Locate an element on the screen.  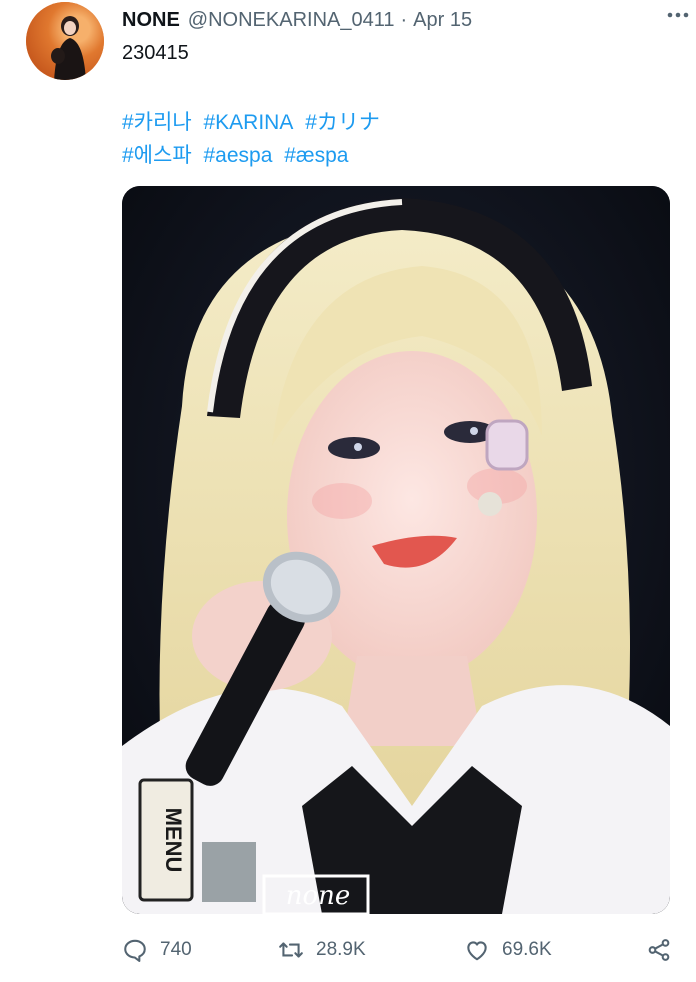
avatar is located at coordinates (65, 41).